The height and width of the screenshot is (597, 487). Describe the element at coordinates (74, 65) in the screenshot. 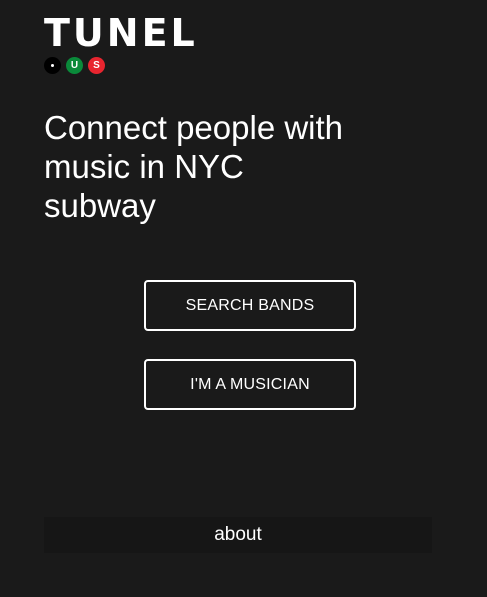

I see `u-line-badge: U` at that location.